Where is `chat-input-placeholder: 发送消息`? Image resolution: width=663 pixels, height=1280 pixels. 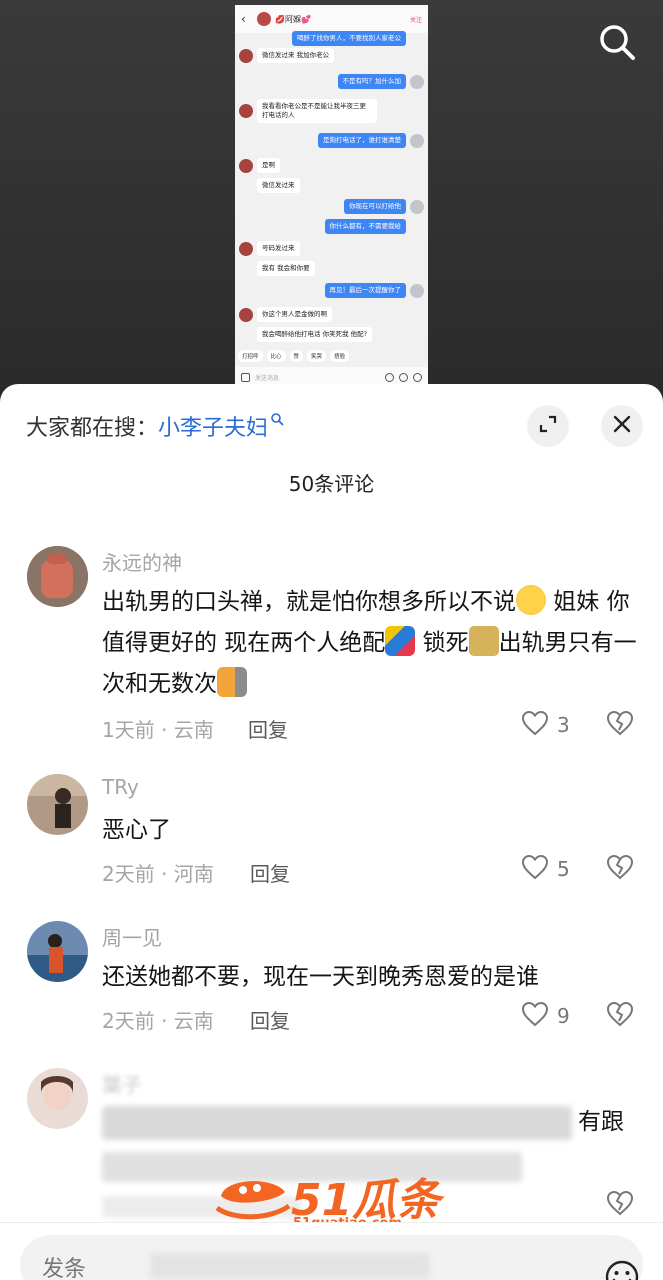
chat-input-placeholder: 发送消息 is located at coordinates (267, 378).